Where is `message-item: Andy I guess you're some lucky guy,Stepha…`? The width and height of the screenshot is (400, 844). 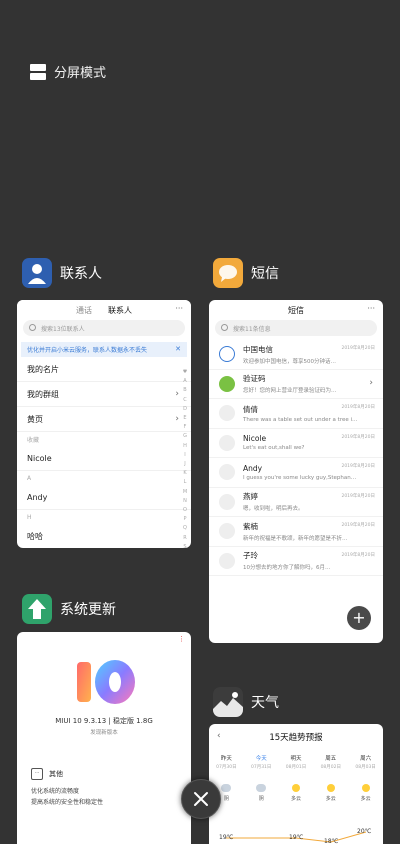
message-item: Andy I guess you're some lucky guy,Stepha… is located at coordinates (296, 473).